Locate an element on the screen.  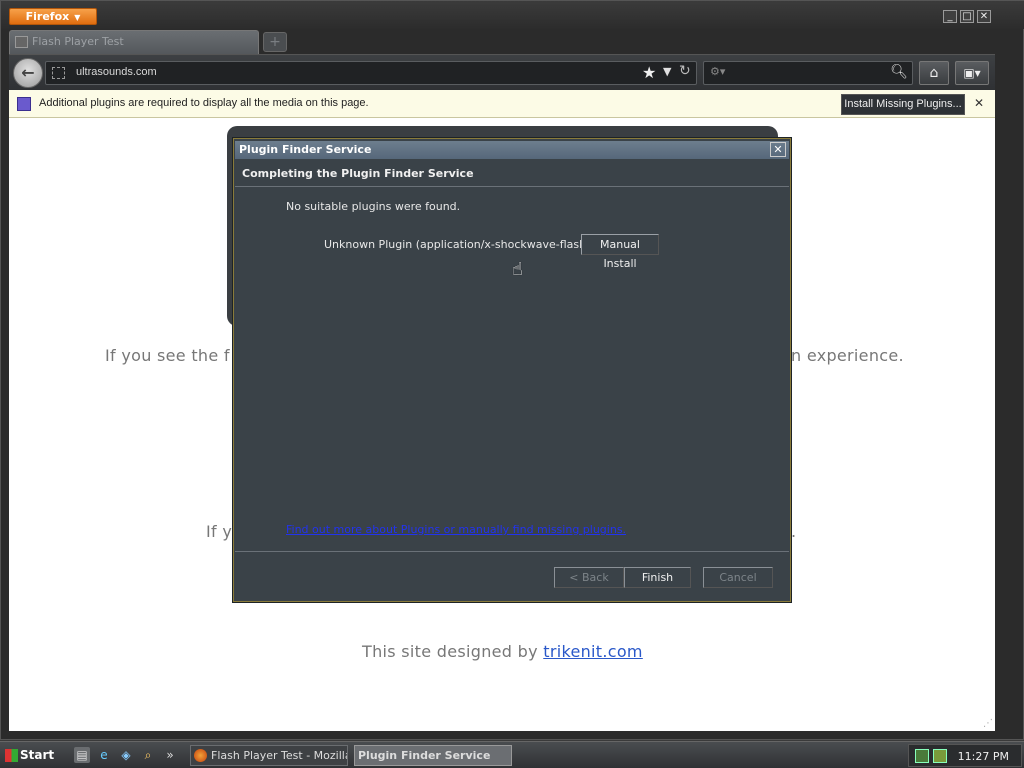
internet-explorer-icon: e is located at coordinates (104, 755).